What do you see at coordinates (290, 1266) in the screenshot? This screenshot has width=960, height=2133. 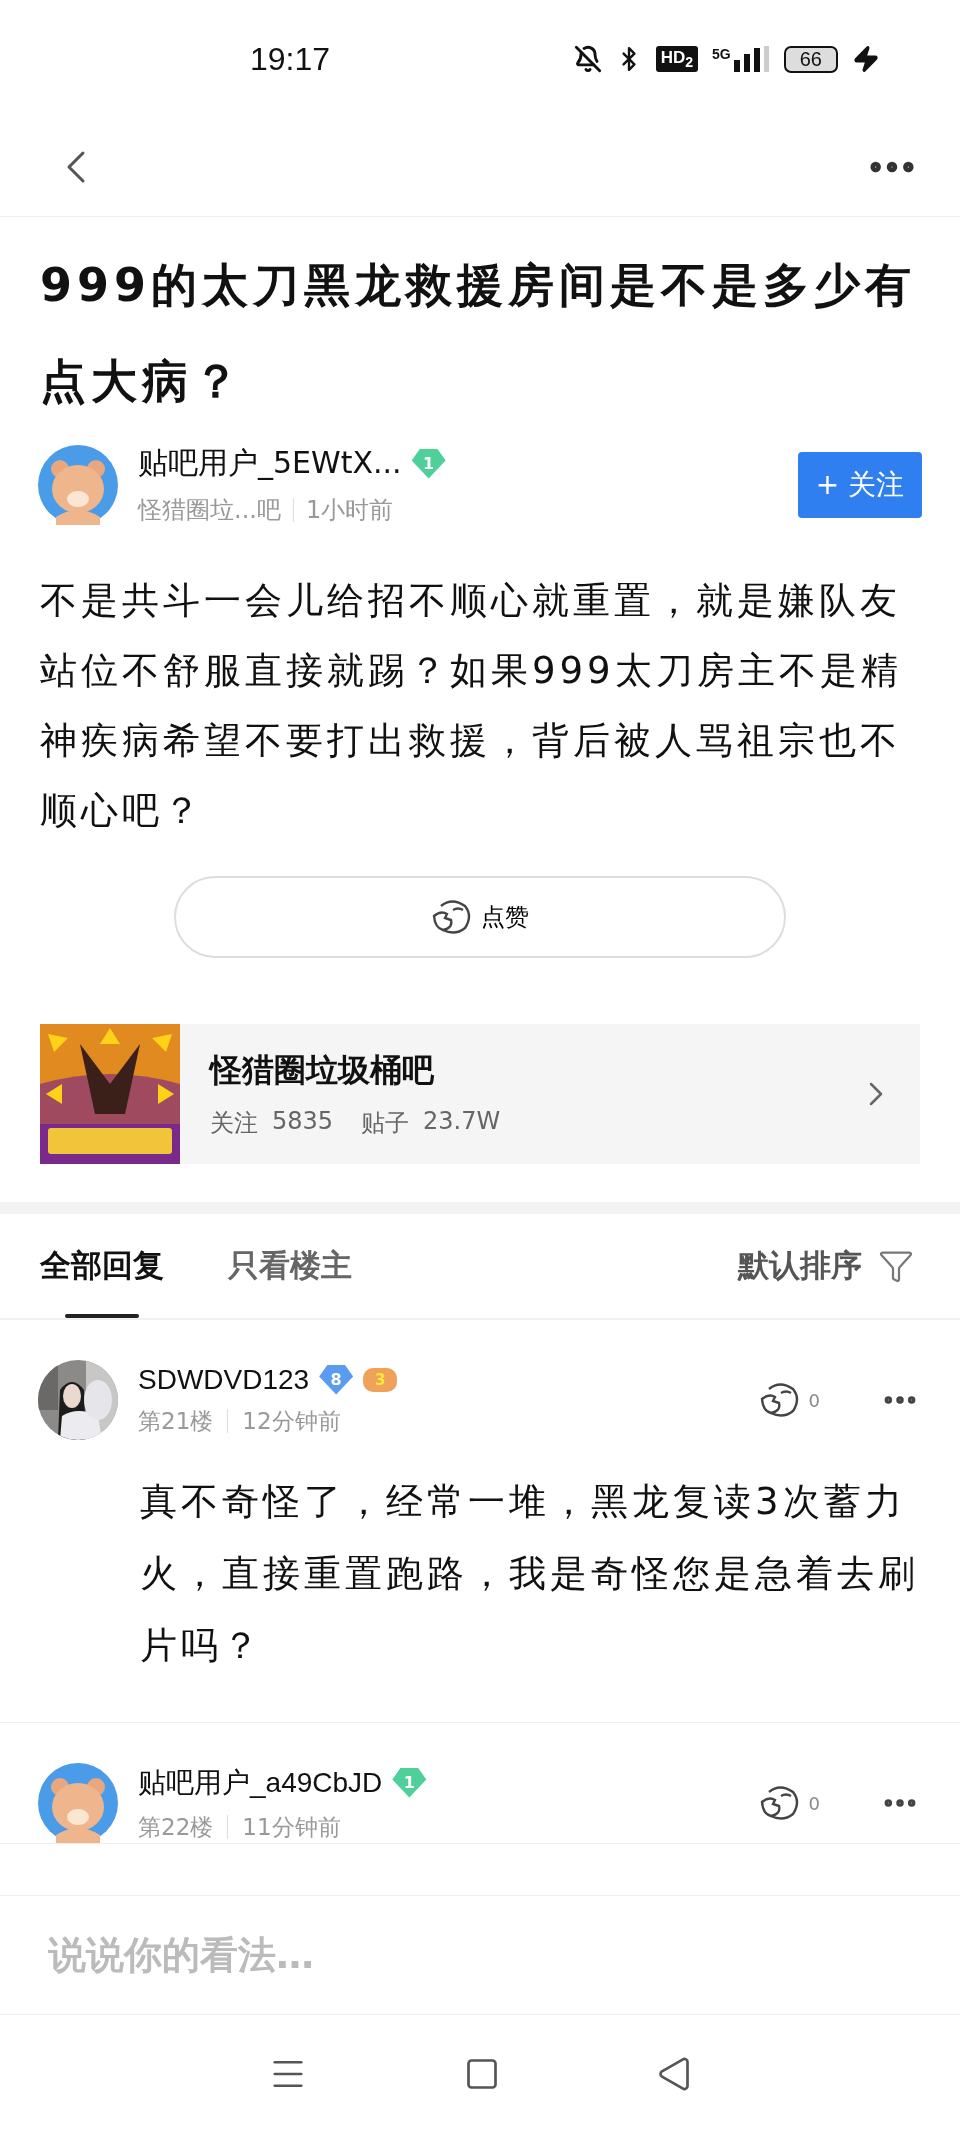 I see `reply-tab: 只看楼主` at bounding box center [290, 1266].